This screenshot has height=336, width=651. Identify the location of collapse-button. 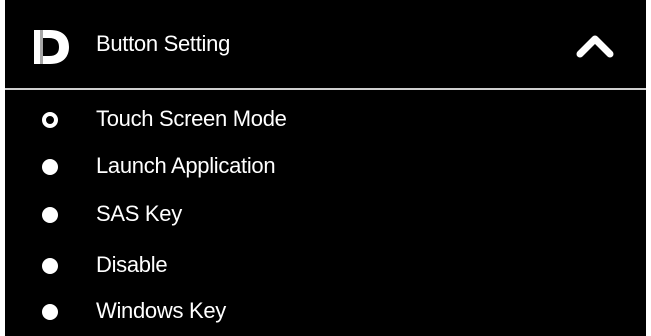
(595, 45).